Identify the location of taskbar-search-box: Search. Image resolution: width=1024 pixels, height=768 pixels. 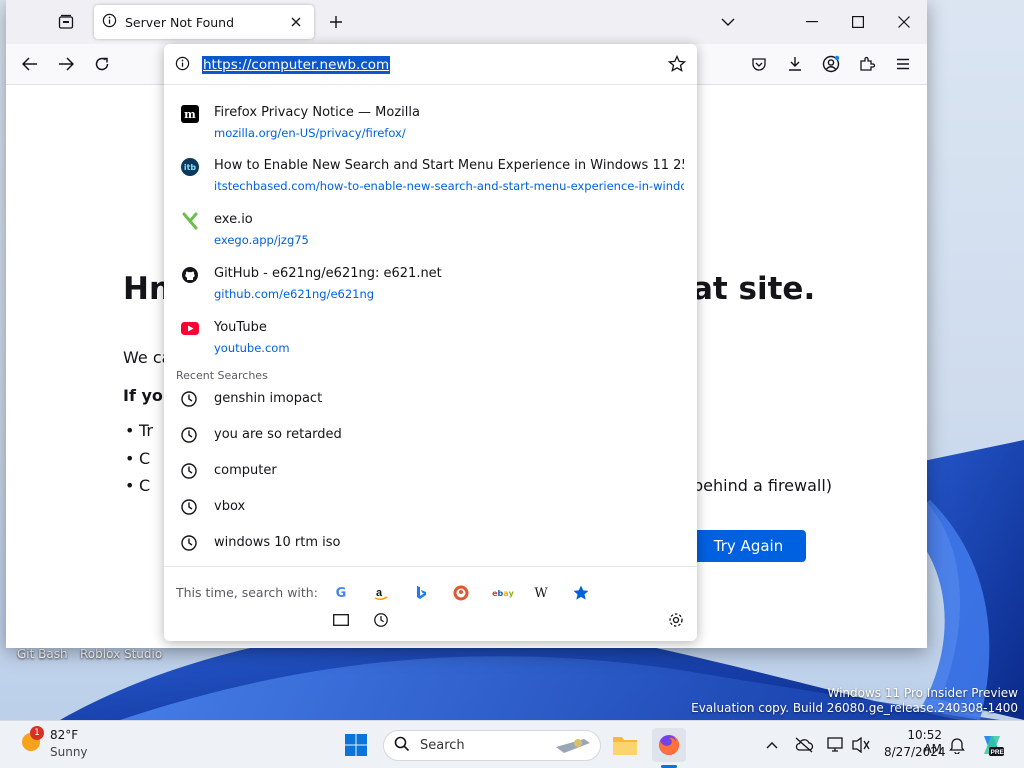
(492, 745).